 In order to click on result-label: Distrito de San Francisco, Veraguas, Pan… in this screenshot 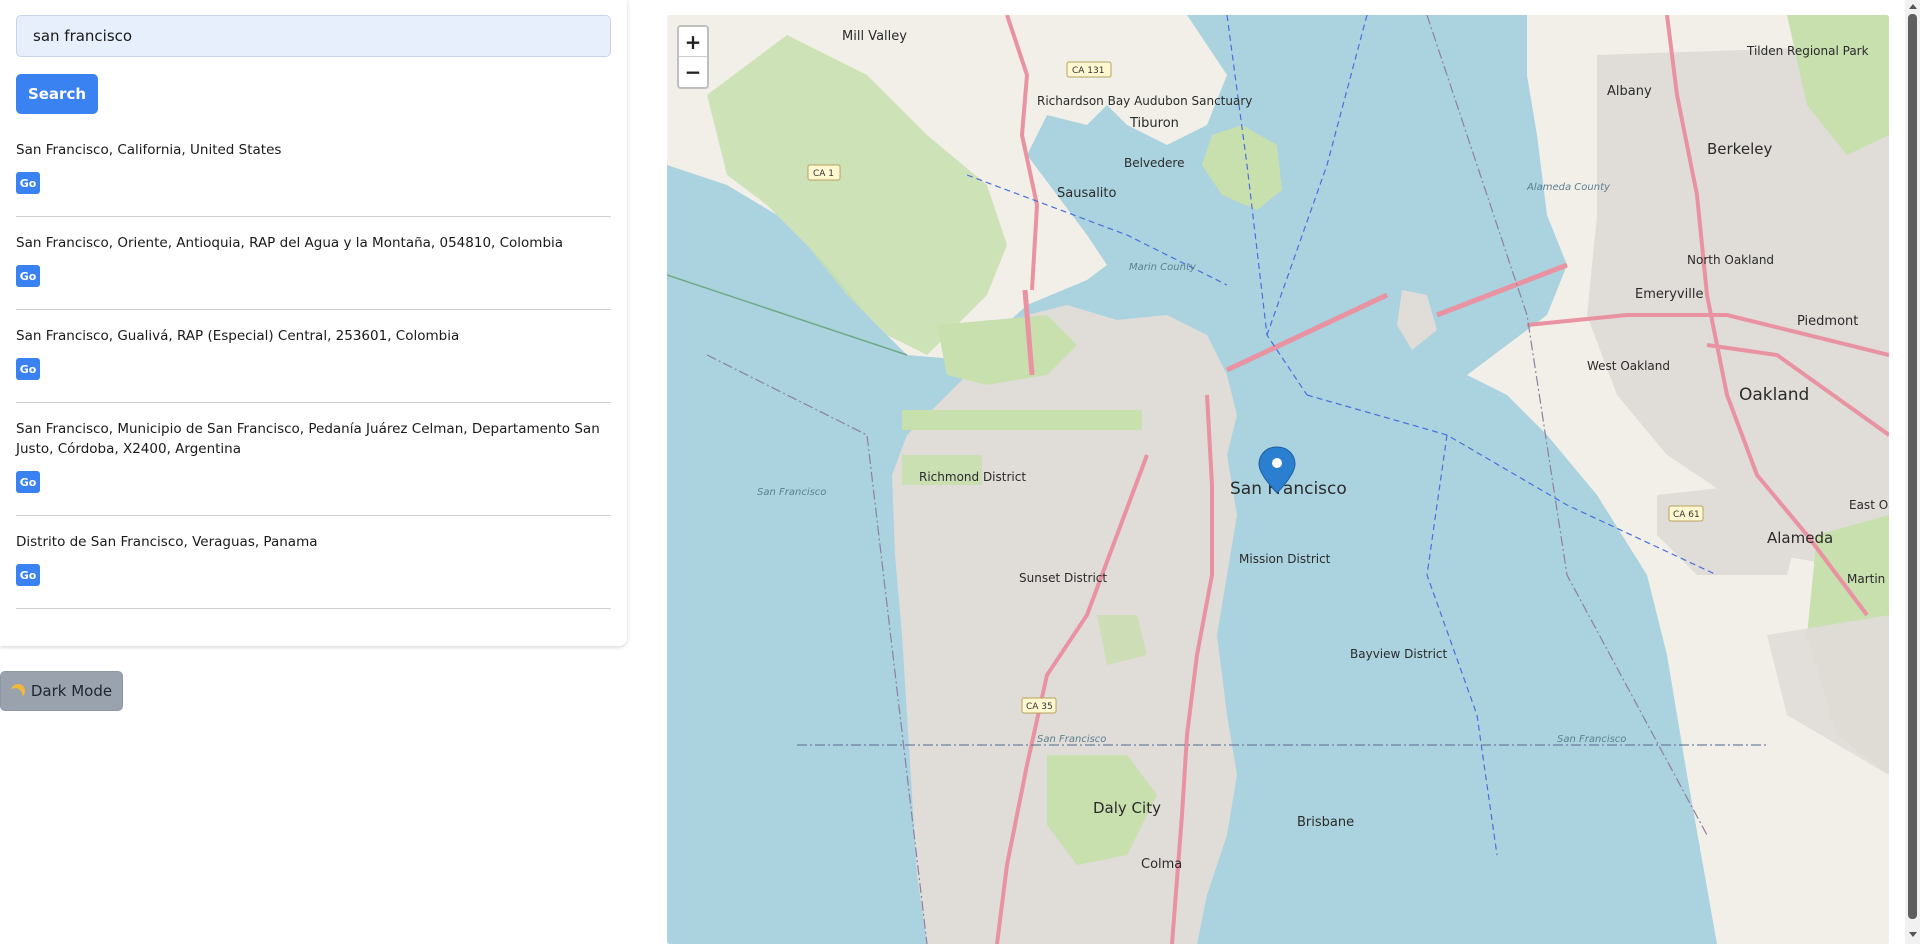, I will do `click(167, 542)`.